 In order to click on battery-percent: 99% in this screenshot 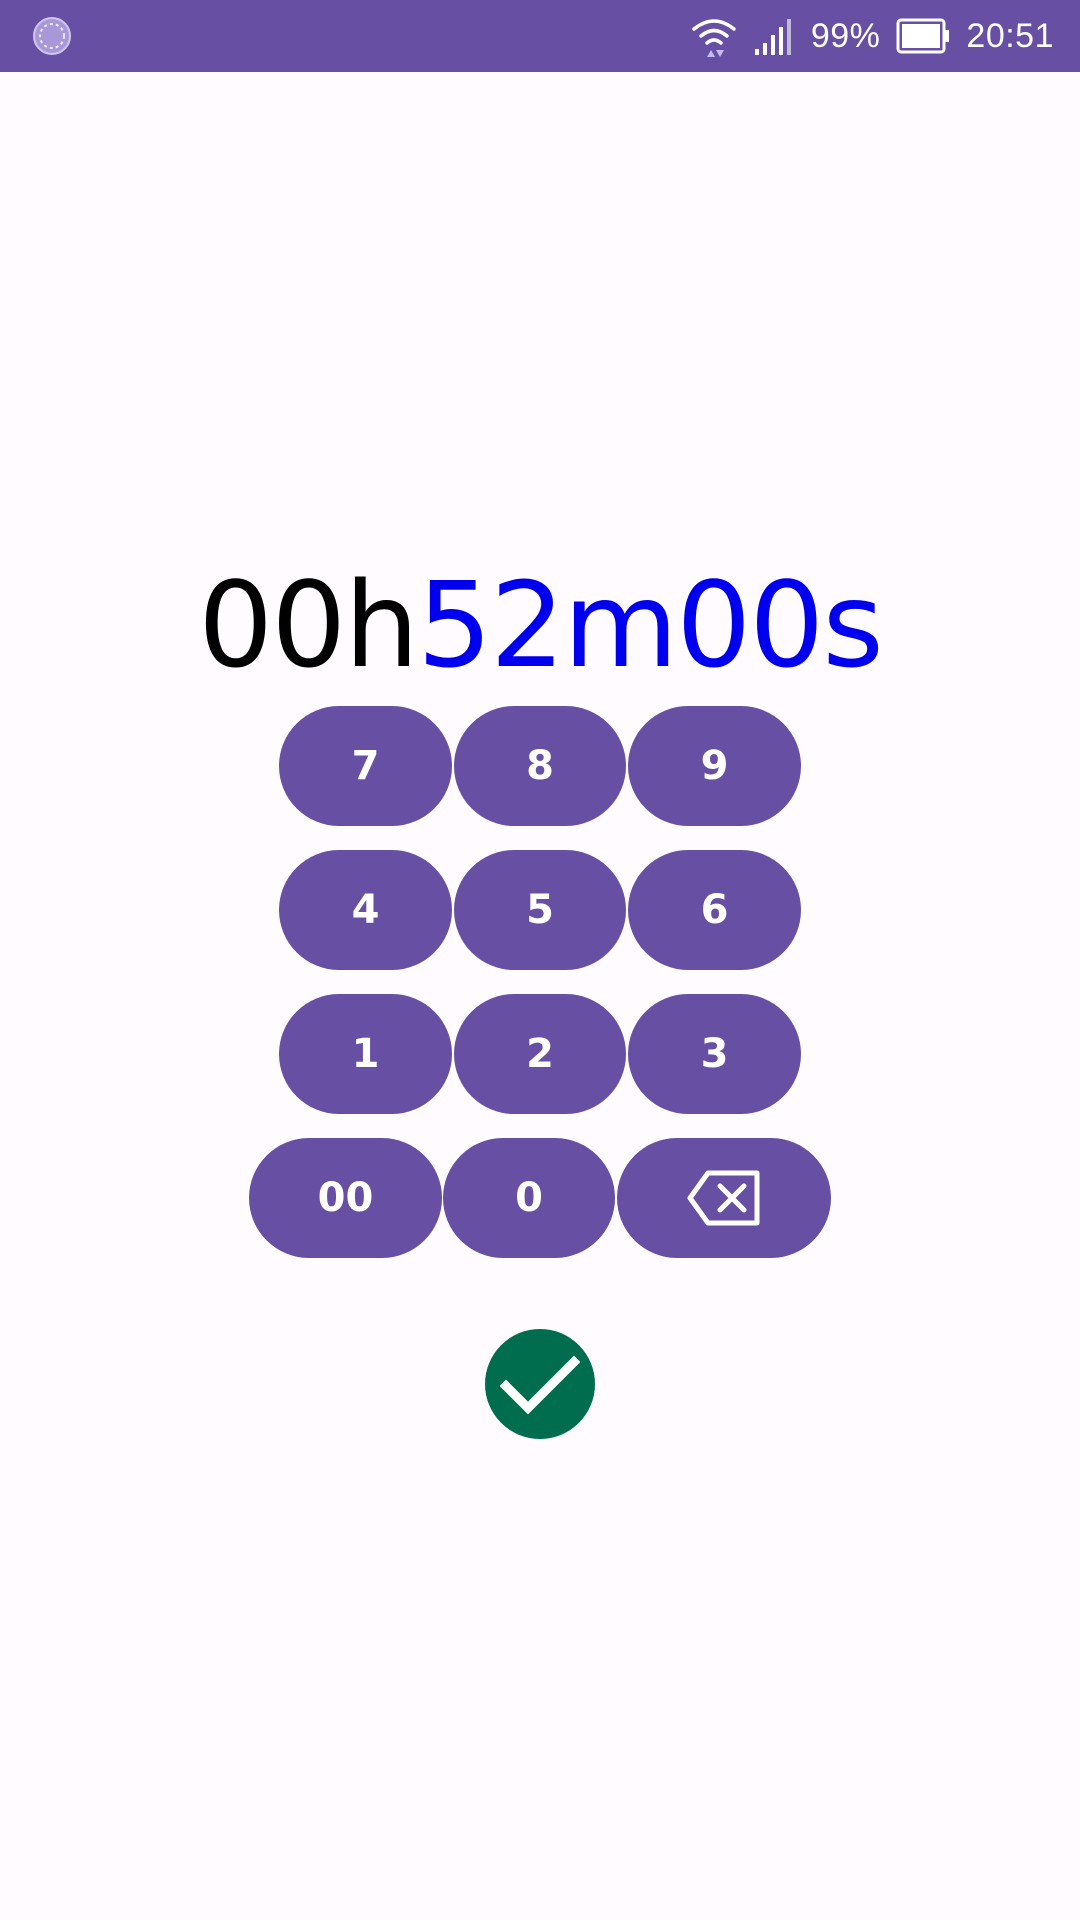, I will do `click(845, 35)`.